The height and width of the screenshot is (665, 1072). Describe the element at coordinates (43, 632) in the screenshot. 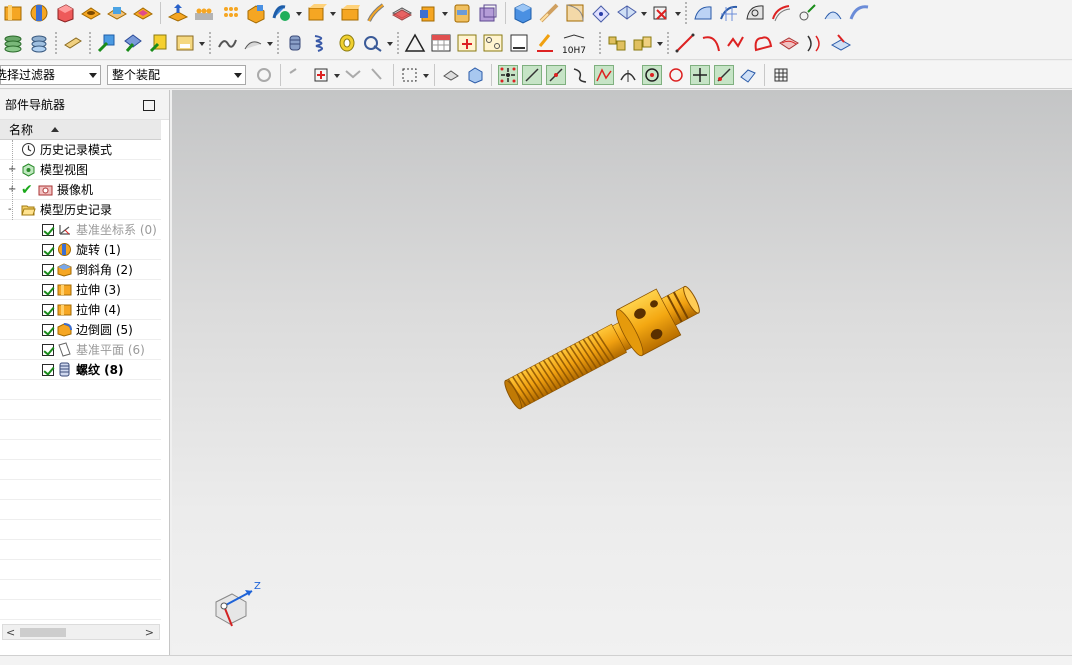

I see `scrollbar-thumb` at that location.